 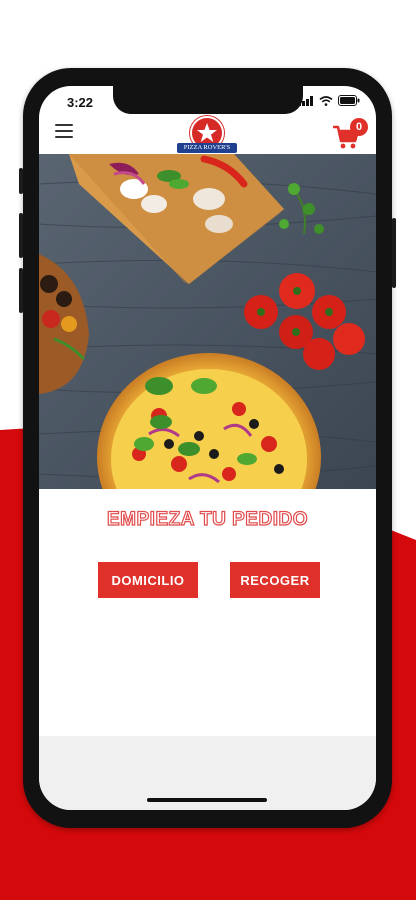 What do you see at coordinates (64, 131) in the screenshot?
I see `menu-icon` at bounding box center [64, 131].